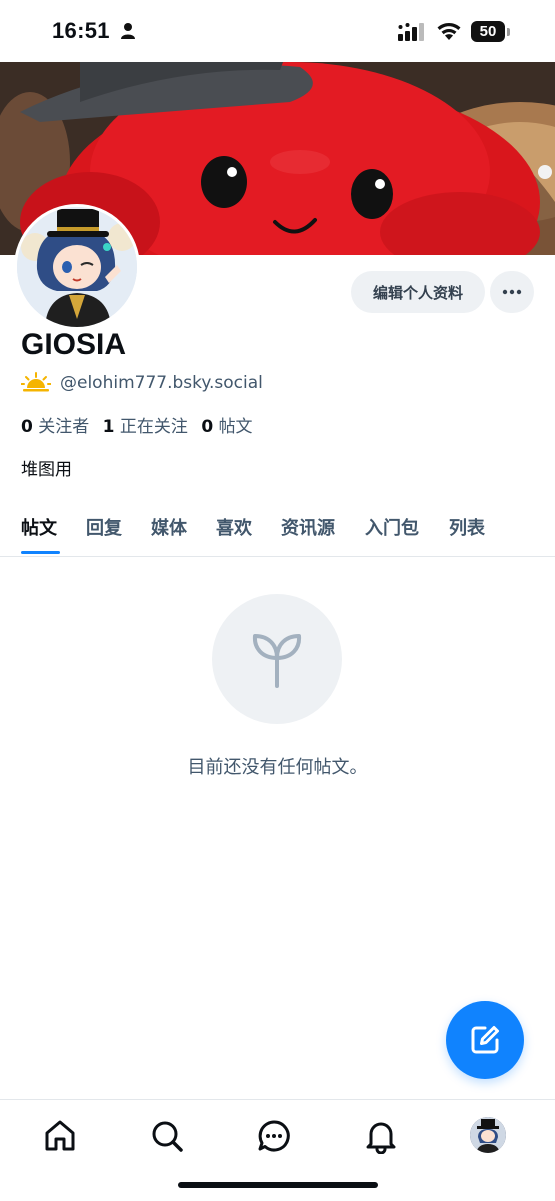 This screenshot has height=1201, width=555. I want to click on sprout-icon, so click(277, 661).